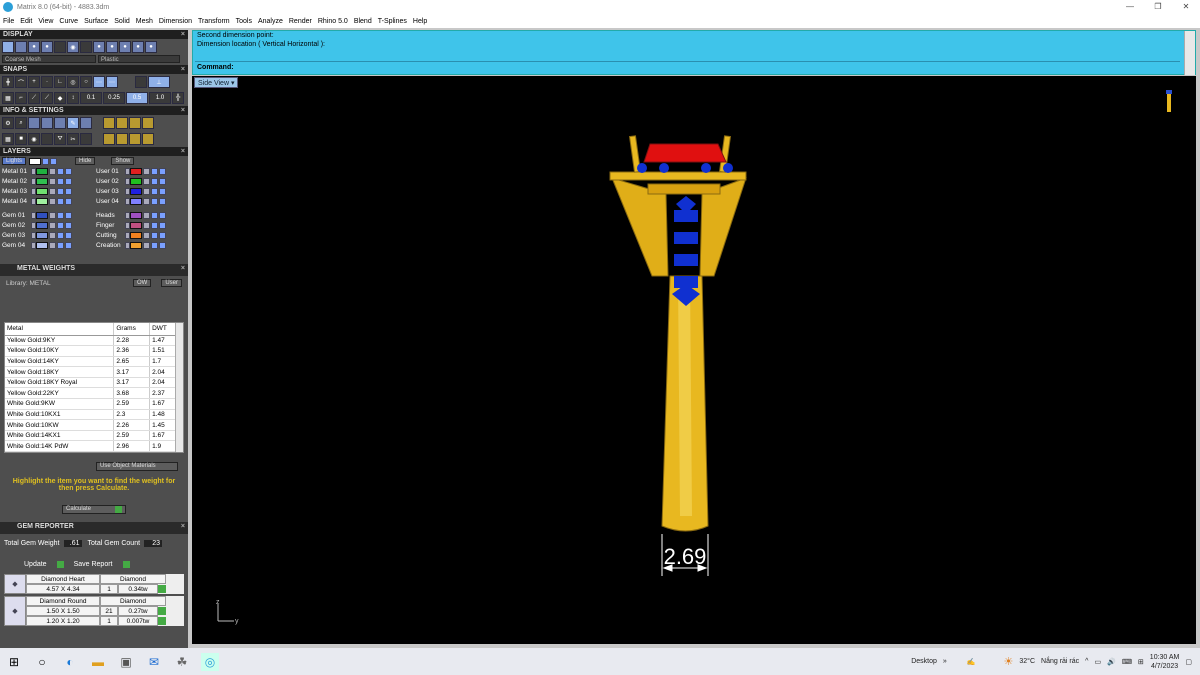 The image size is (1200, 675). What do you see at coordinates (1186, 7) in the screenshot?
I see `close-icon: ✕` at bounding box center [1186, 7].